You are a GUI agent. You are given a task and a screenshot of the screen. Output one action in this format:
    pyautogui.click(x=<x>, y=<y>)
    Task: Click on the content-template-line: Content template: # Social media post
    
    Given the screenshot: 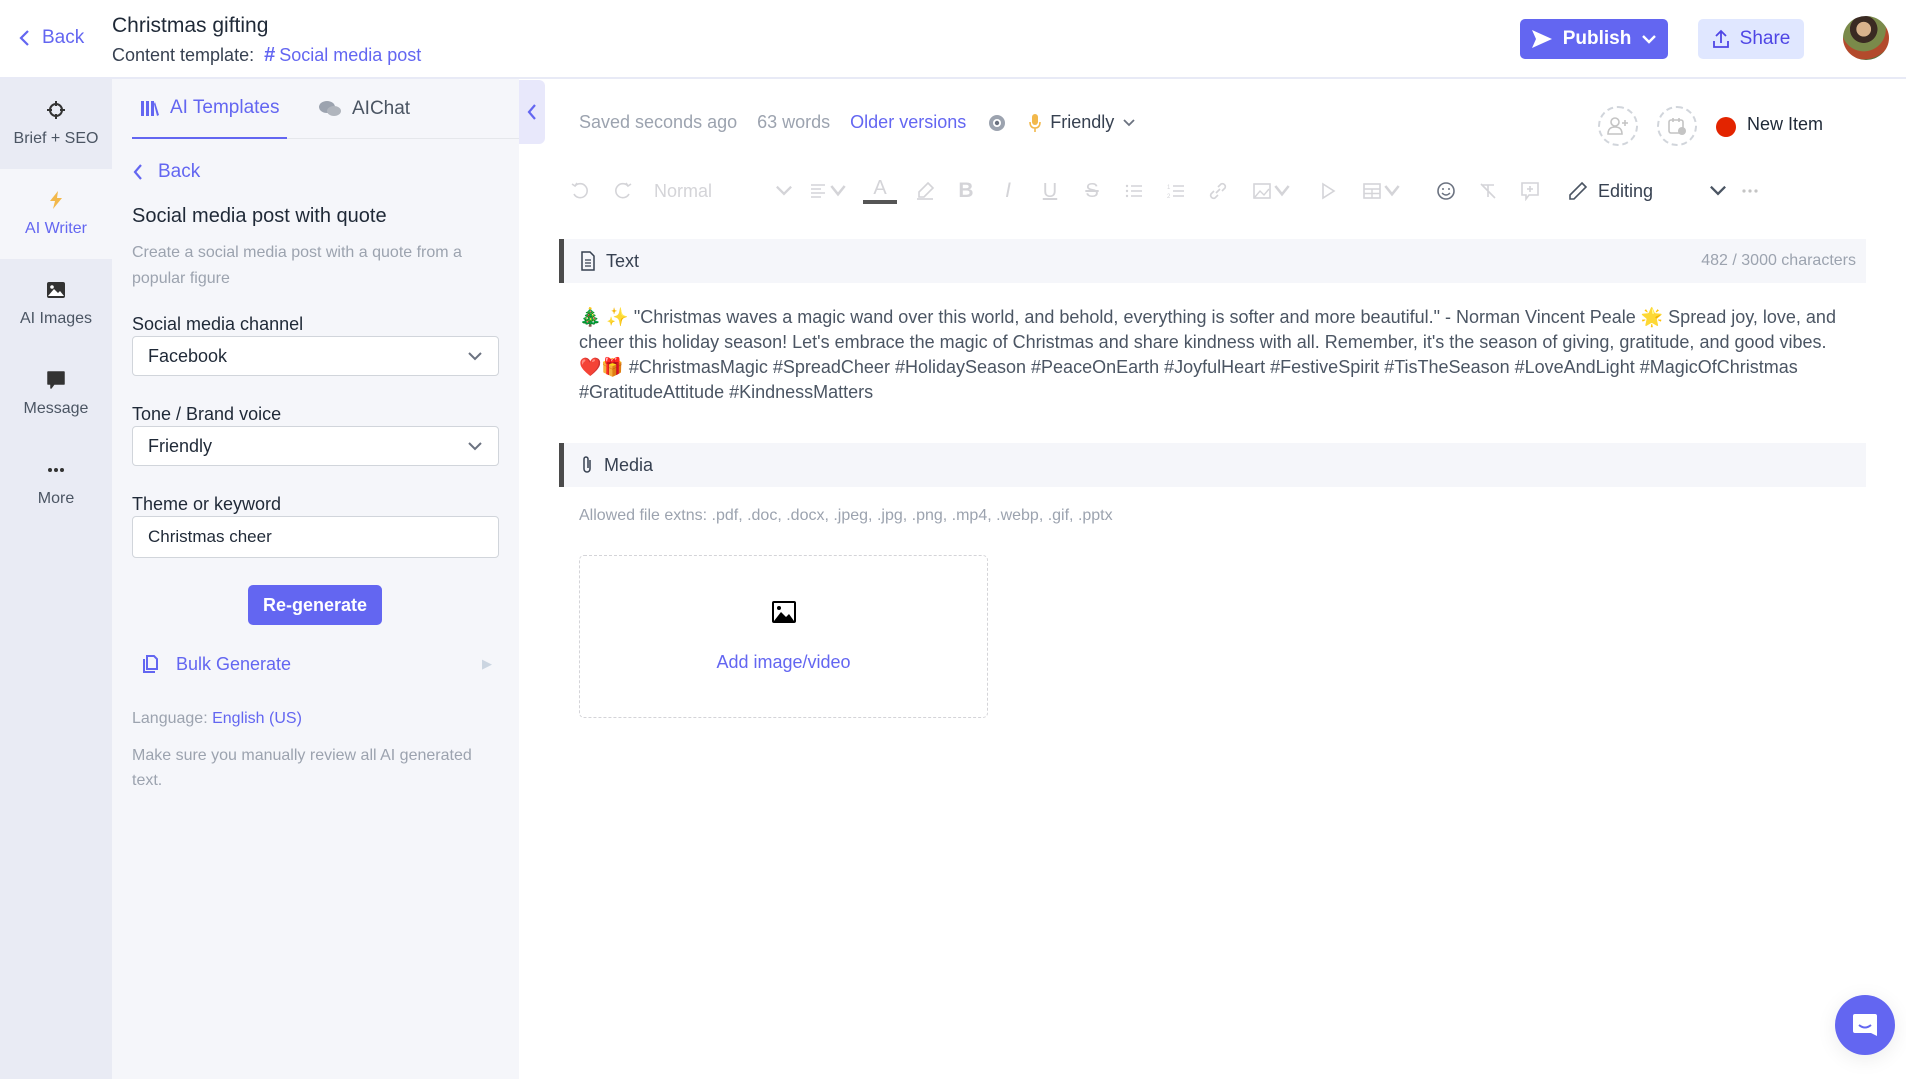 What is the action you would take?
    pyautogui.click(x=266, y=55)
    